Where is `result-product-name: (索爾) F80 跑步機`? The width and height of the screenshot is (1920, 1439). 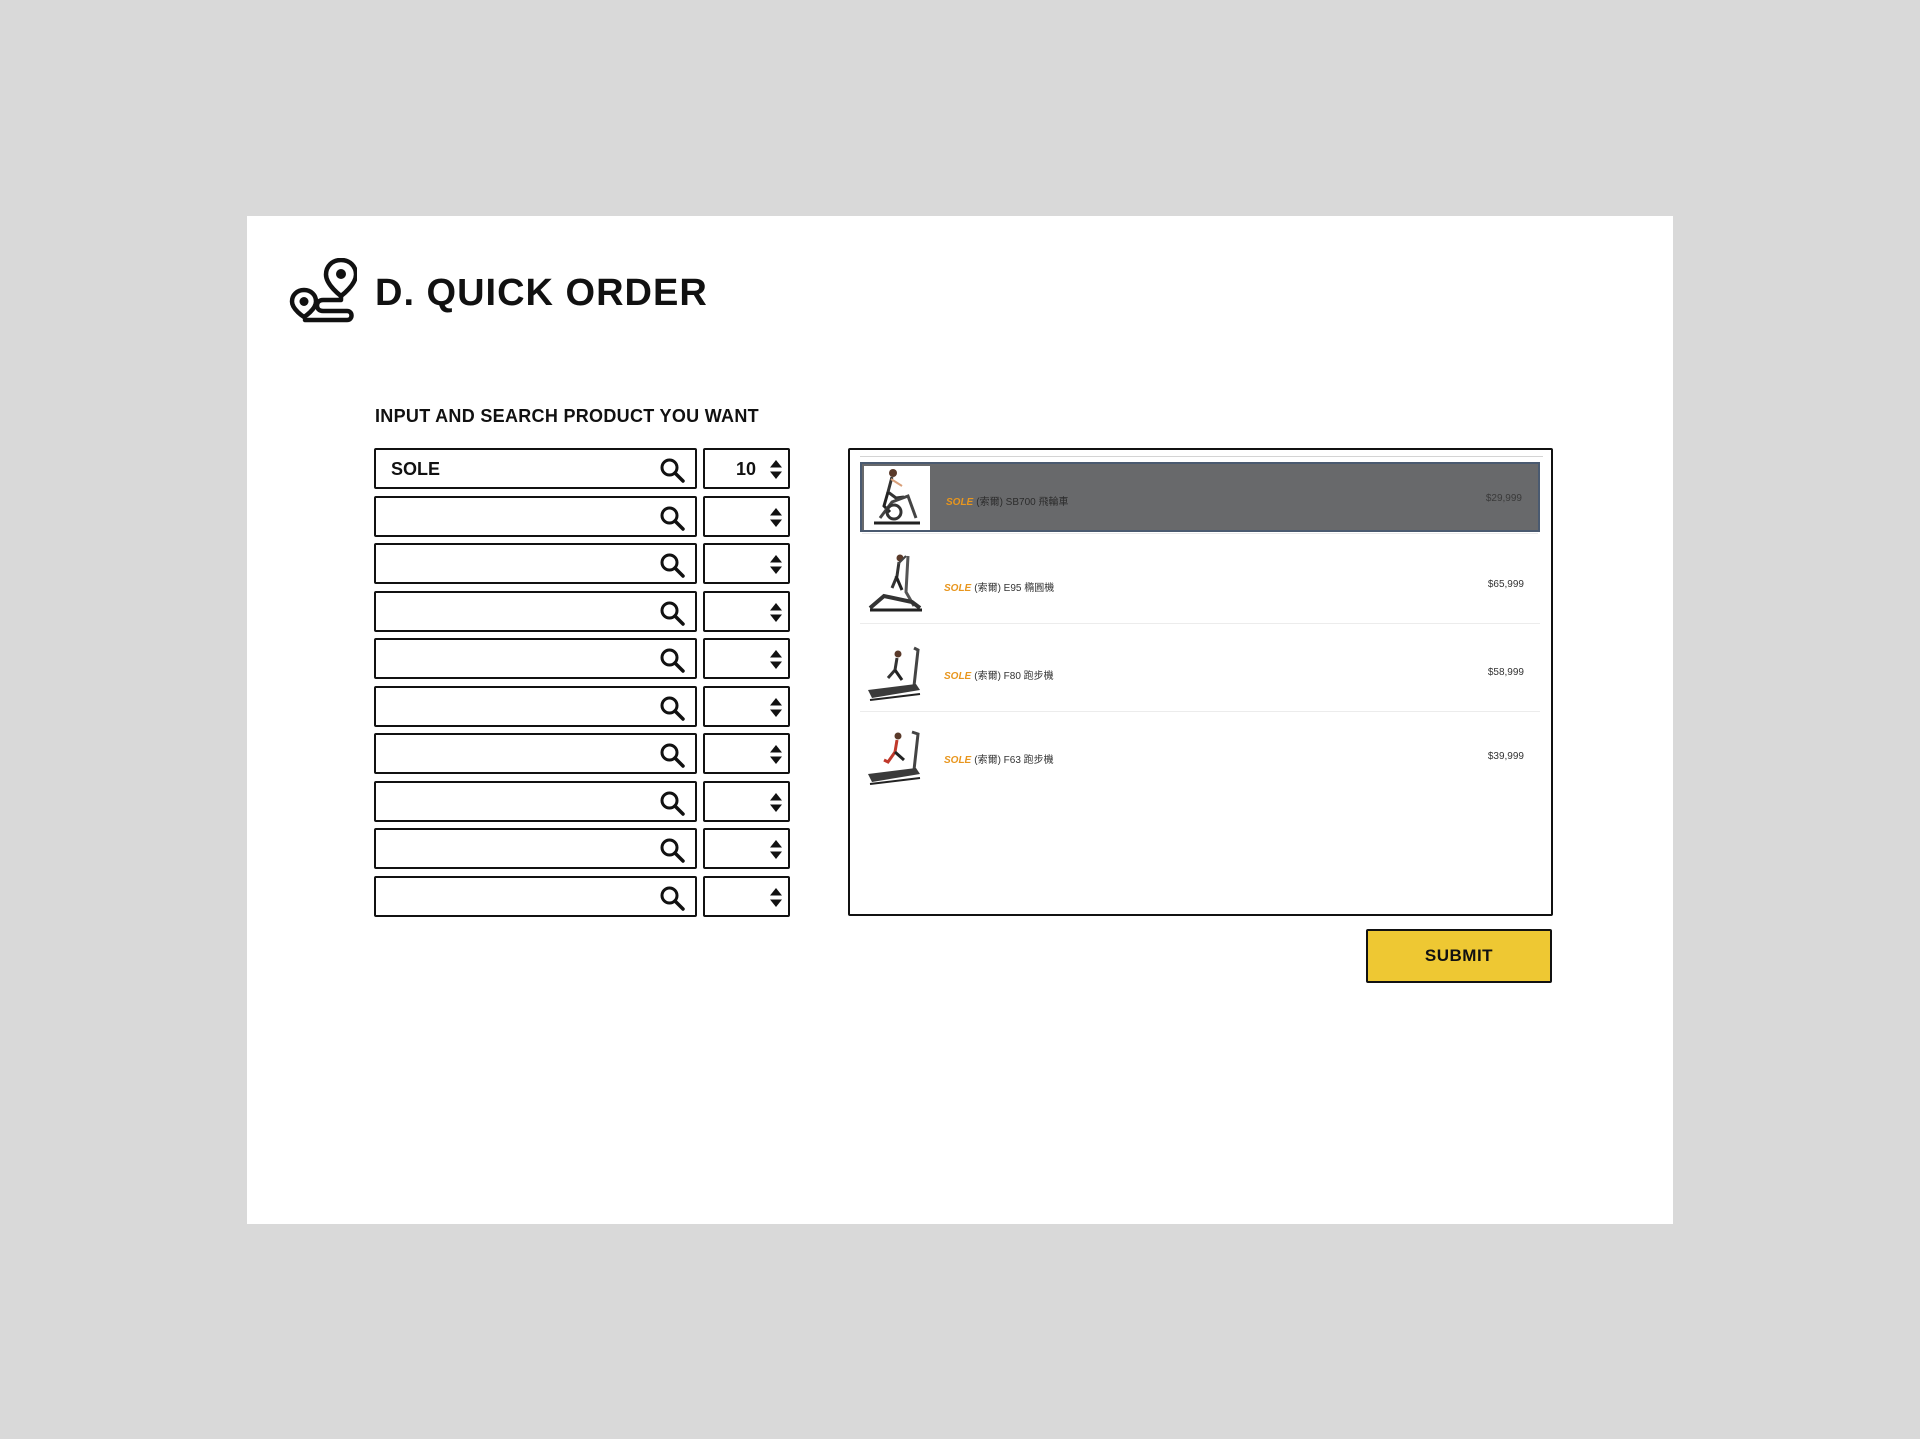 result-product-name: (索爾) F80 跑步機 is located at coordinates (1014, 676).